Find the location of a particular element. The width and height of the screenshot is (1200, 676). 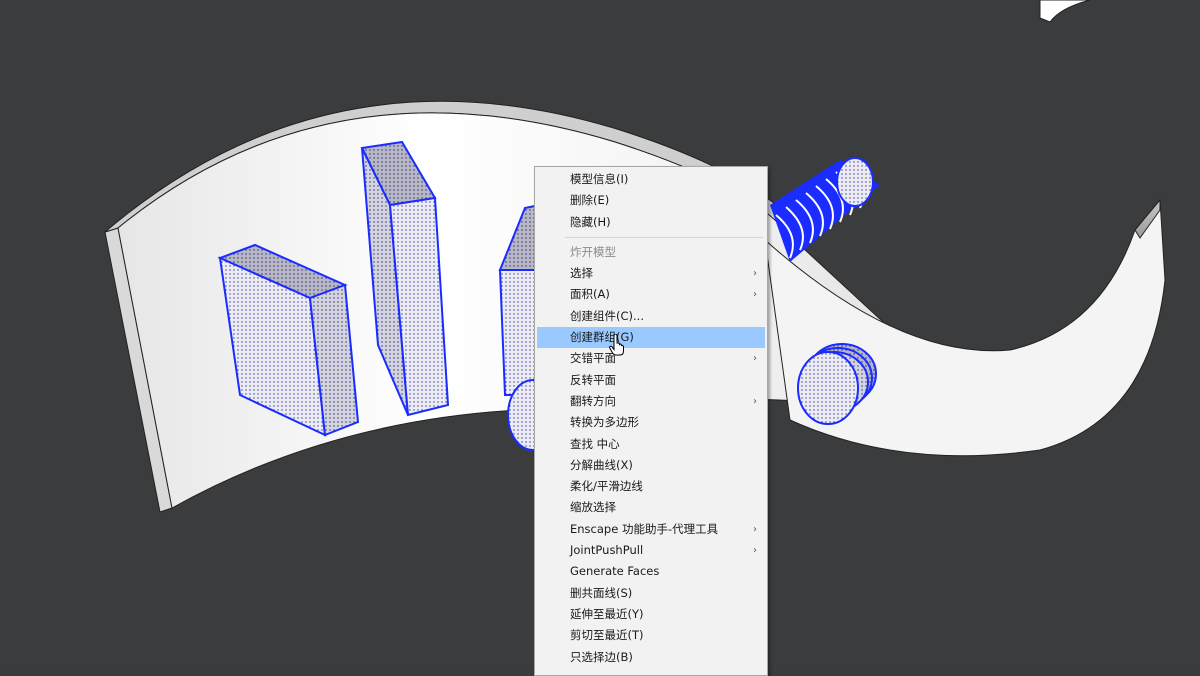

menu-item: 删共面线(S) is located at coordinates (651, 593).